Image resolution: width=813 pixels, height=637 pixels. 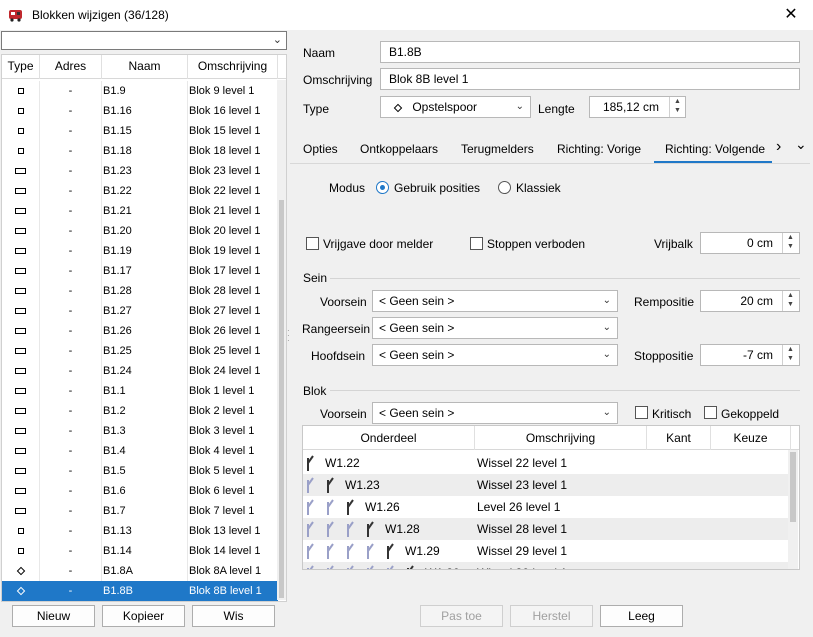 I want to click on table-row: - B1.4 Blok 4 level 1, so click(x=140, y=451).